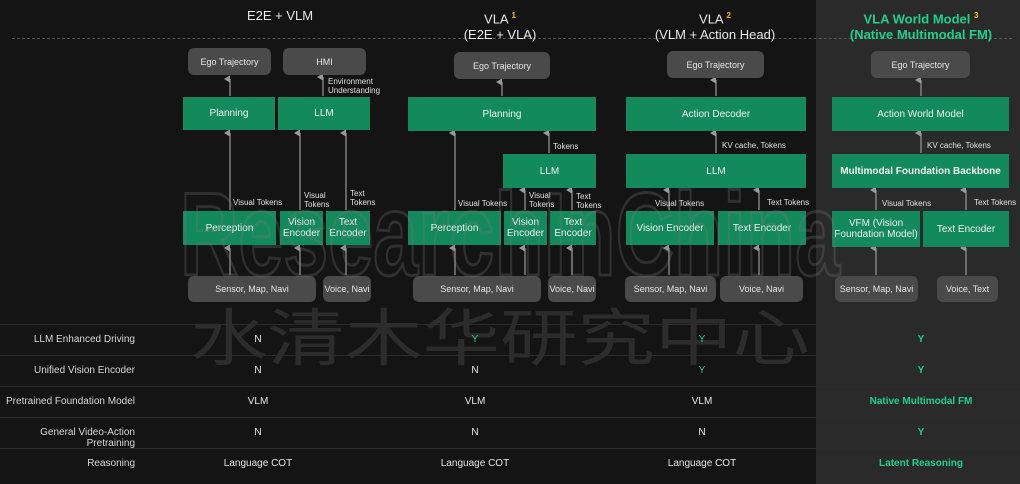 This screenshot has height=484, width=1020. Describe the element at coordinates (876, 223) in the screenshot. I see `vfm-line1: VFM (Vision` at that location.